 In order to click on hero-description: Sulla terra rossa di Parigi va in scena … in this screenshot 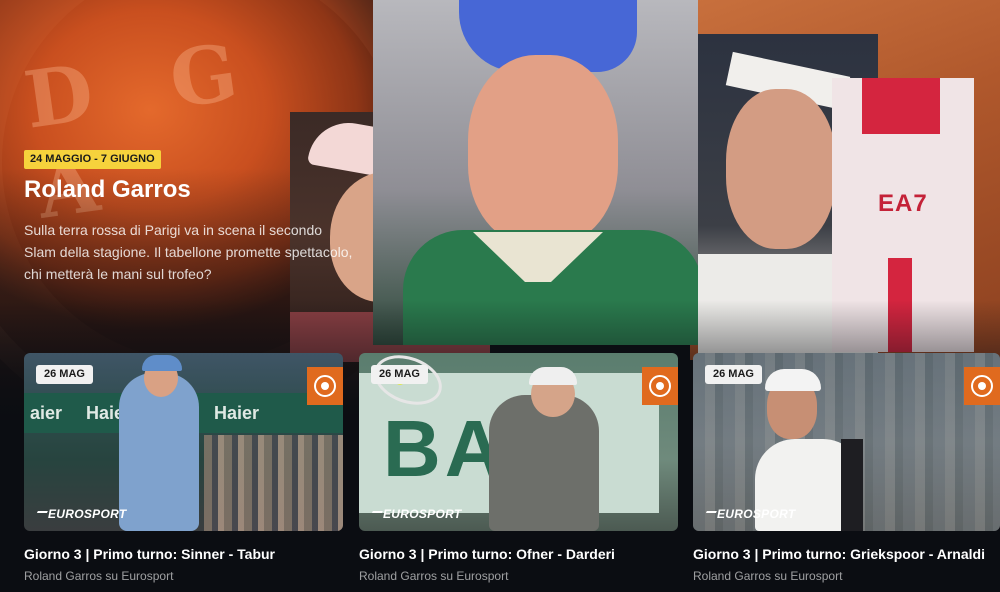, I will do `click(188, 252)`.